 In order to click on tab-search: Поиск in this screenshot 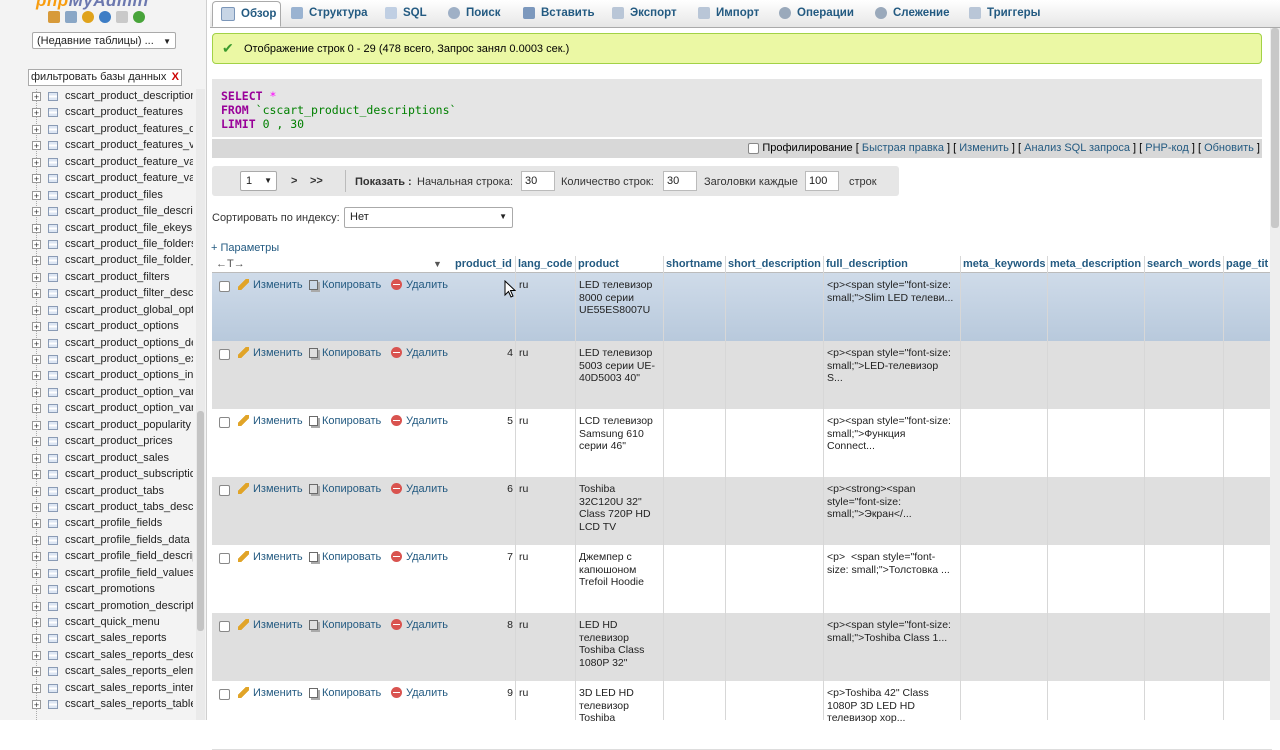, I will do `click(474, 13)`.